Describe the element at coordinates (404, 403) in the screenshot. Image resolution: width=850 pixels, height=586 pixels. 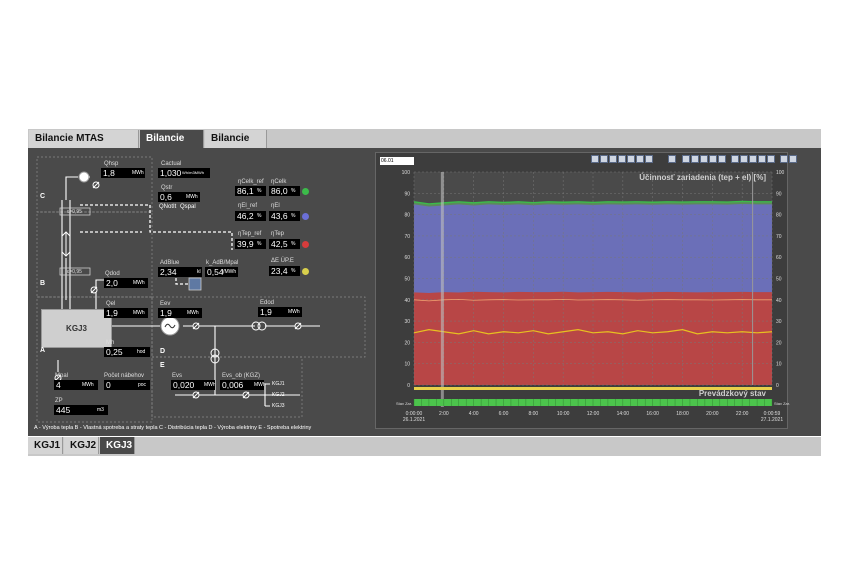
I see `status-label-left: Stav Zar.` at that location.